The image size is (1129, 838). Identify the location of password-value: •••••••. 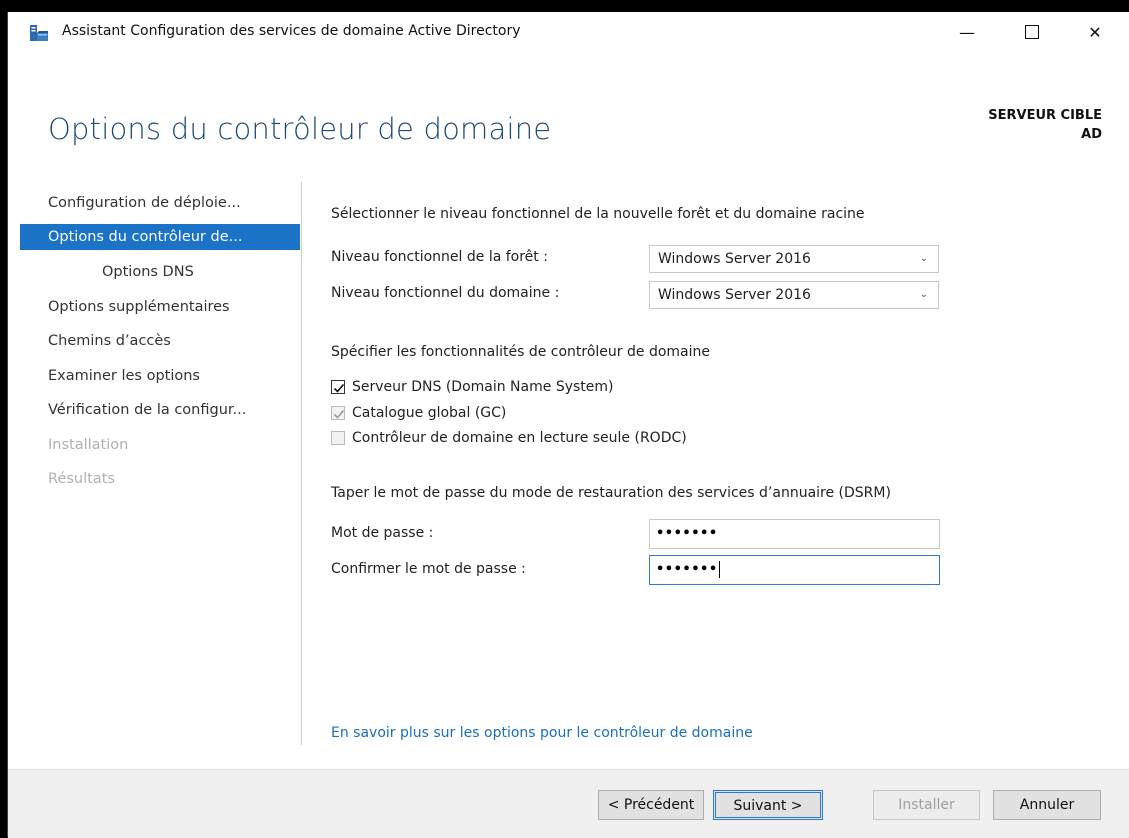
(687, 533).